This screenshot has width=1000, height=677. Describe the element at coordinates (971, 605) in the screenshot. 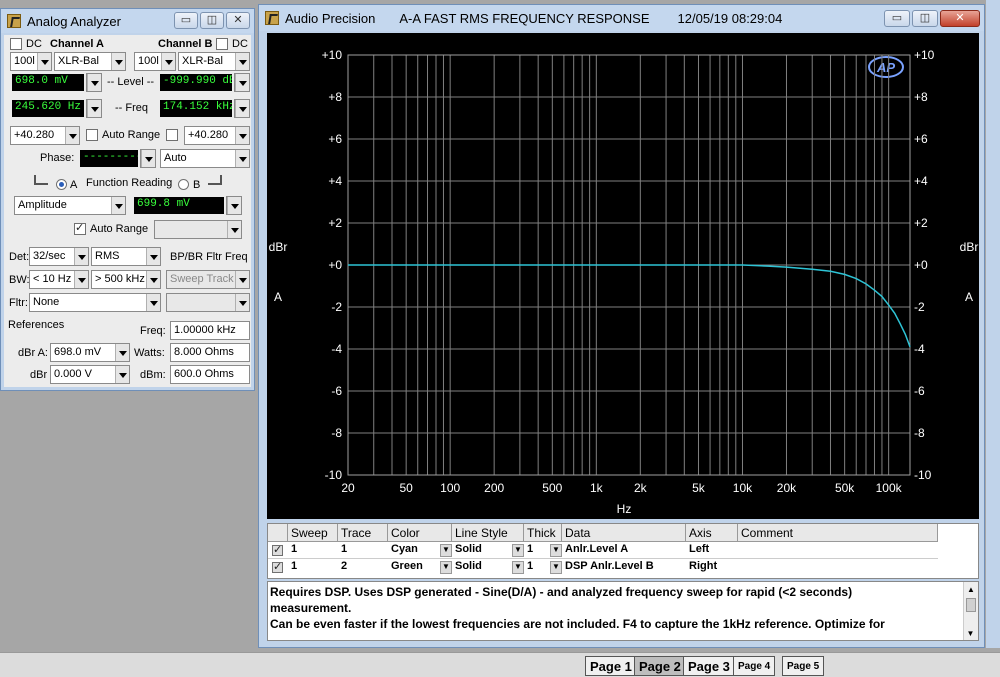

I see `scroll-thumb` at that location.